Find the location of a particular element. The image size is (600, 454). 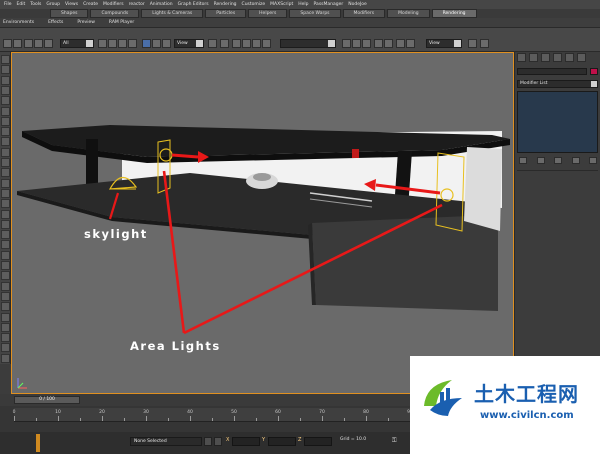

schematic-view-icon is located at coordinates (388, 43).